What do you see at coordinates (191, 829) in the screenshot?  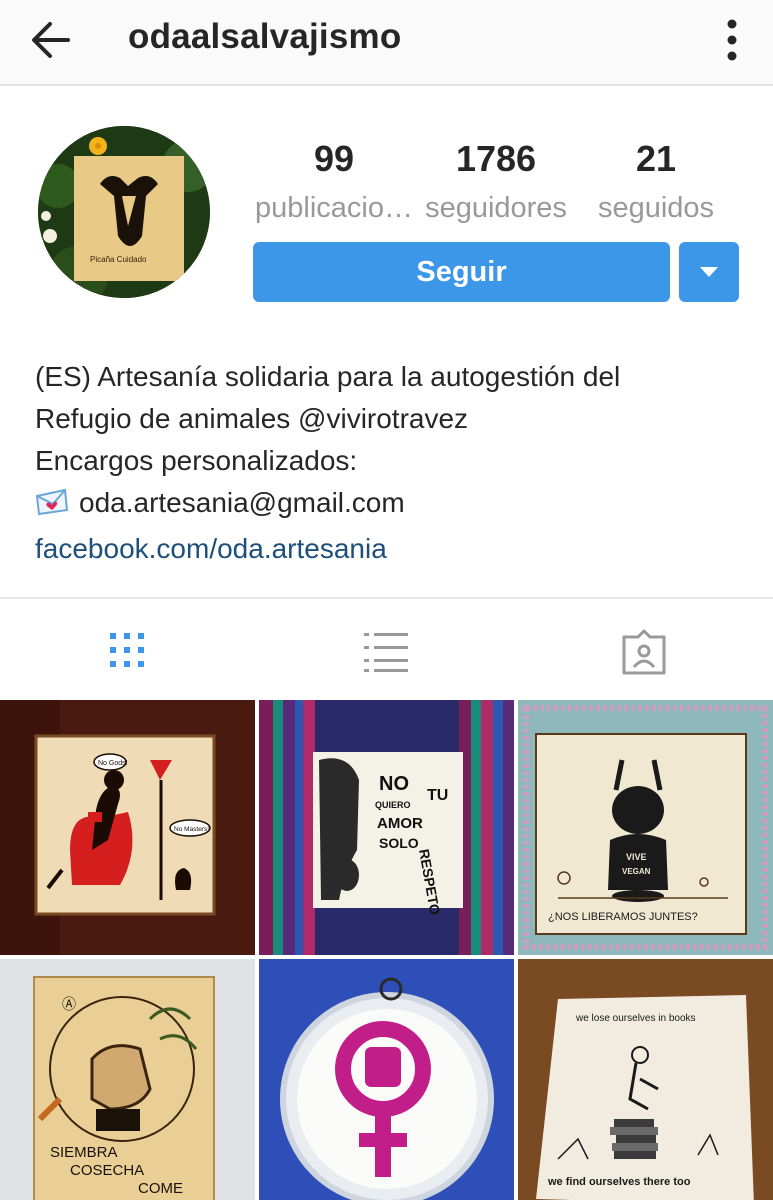 I see `speech-bubble-2: No Masters!` at bounding box center [191, 829].